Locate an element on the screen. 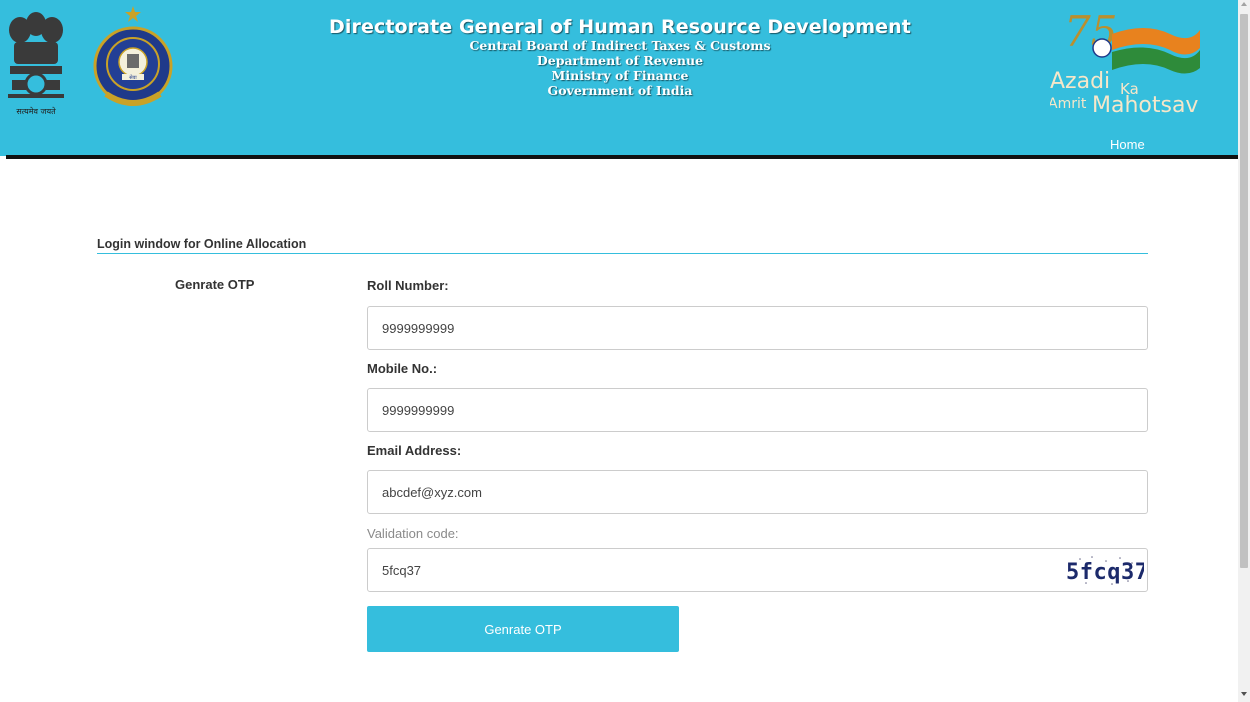 This screenshot has width=1250, height=702. validation-code-label: Validation code: is located at coordinates (413, 533).